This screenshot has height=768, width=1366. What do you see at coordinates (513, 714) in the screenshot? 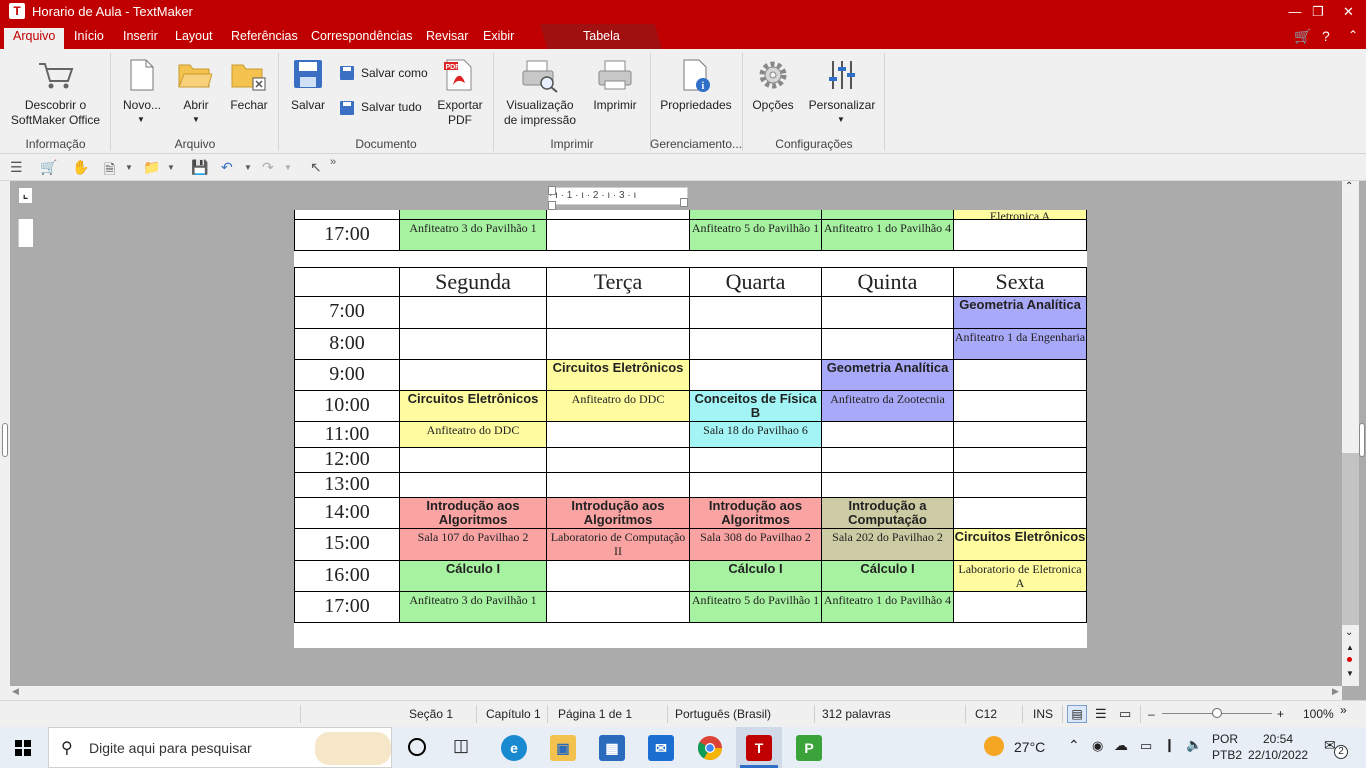
I see `chapter-status: Capítulo 1` at bounding box center [513, 714].